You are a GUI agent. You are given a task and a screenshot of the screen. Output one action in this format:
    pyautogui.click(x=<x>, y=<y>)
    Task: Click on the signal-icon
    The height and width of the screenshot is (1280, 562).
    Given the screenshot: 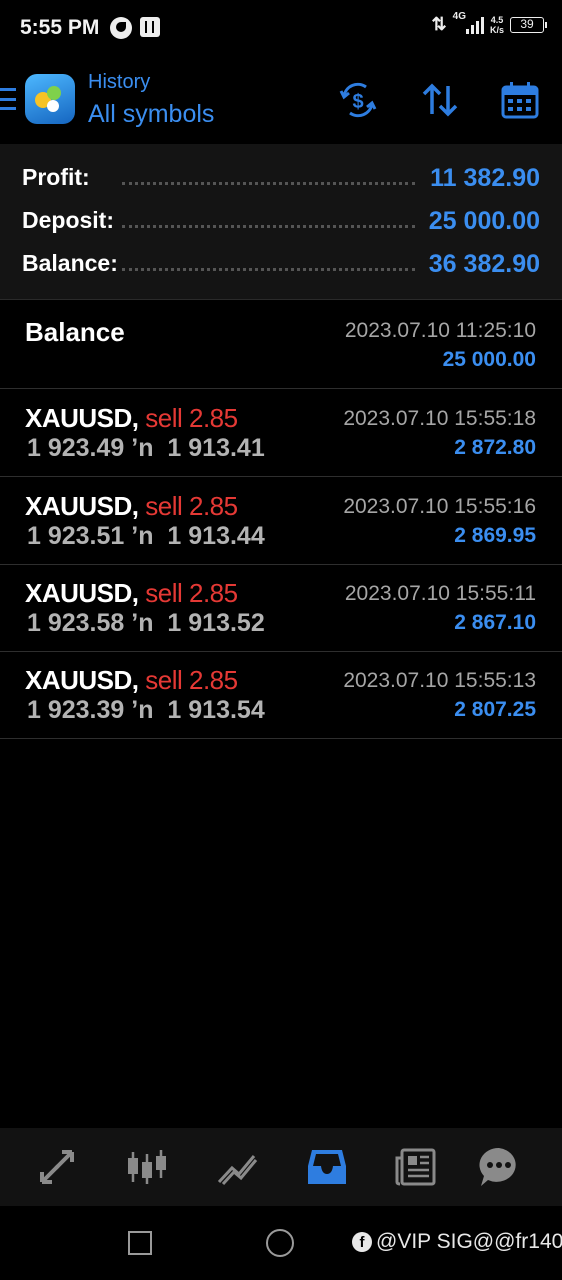 What is the action you would take?
    pyautogui.click(x=474, y=25)
    